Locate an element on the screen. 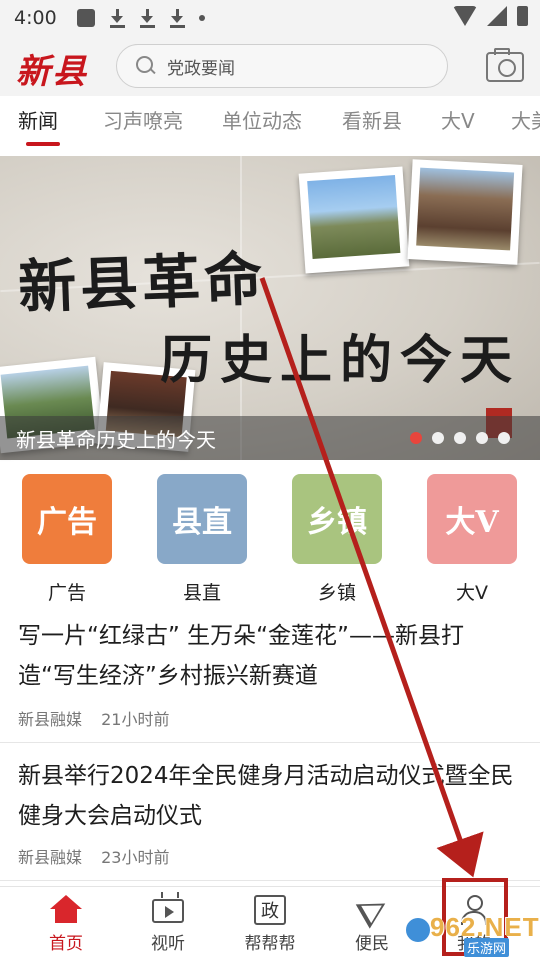 The image size is (540, 960). status-time: 4:00 is located at coordinates (35, 18).